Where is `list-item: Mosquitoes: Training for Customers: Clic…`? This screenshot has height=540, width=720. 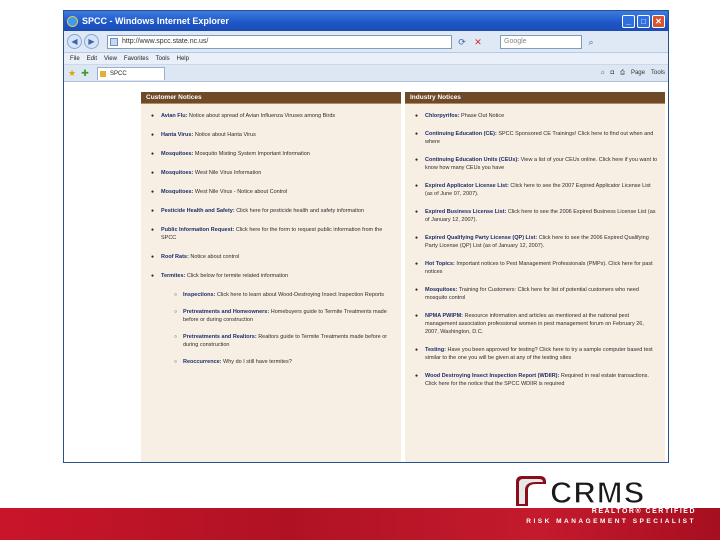 list-item: Mosquitoes: Training for Customers: Clic… is located at coordinates (535, 294).